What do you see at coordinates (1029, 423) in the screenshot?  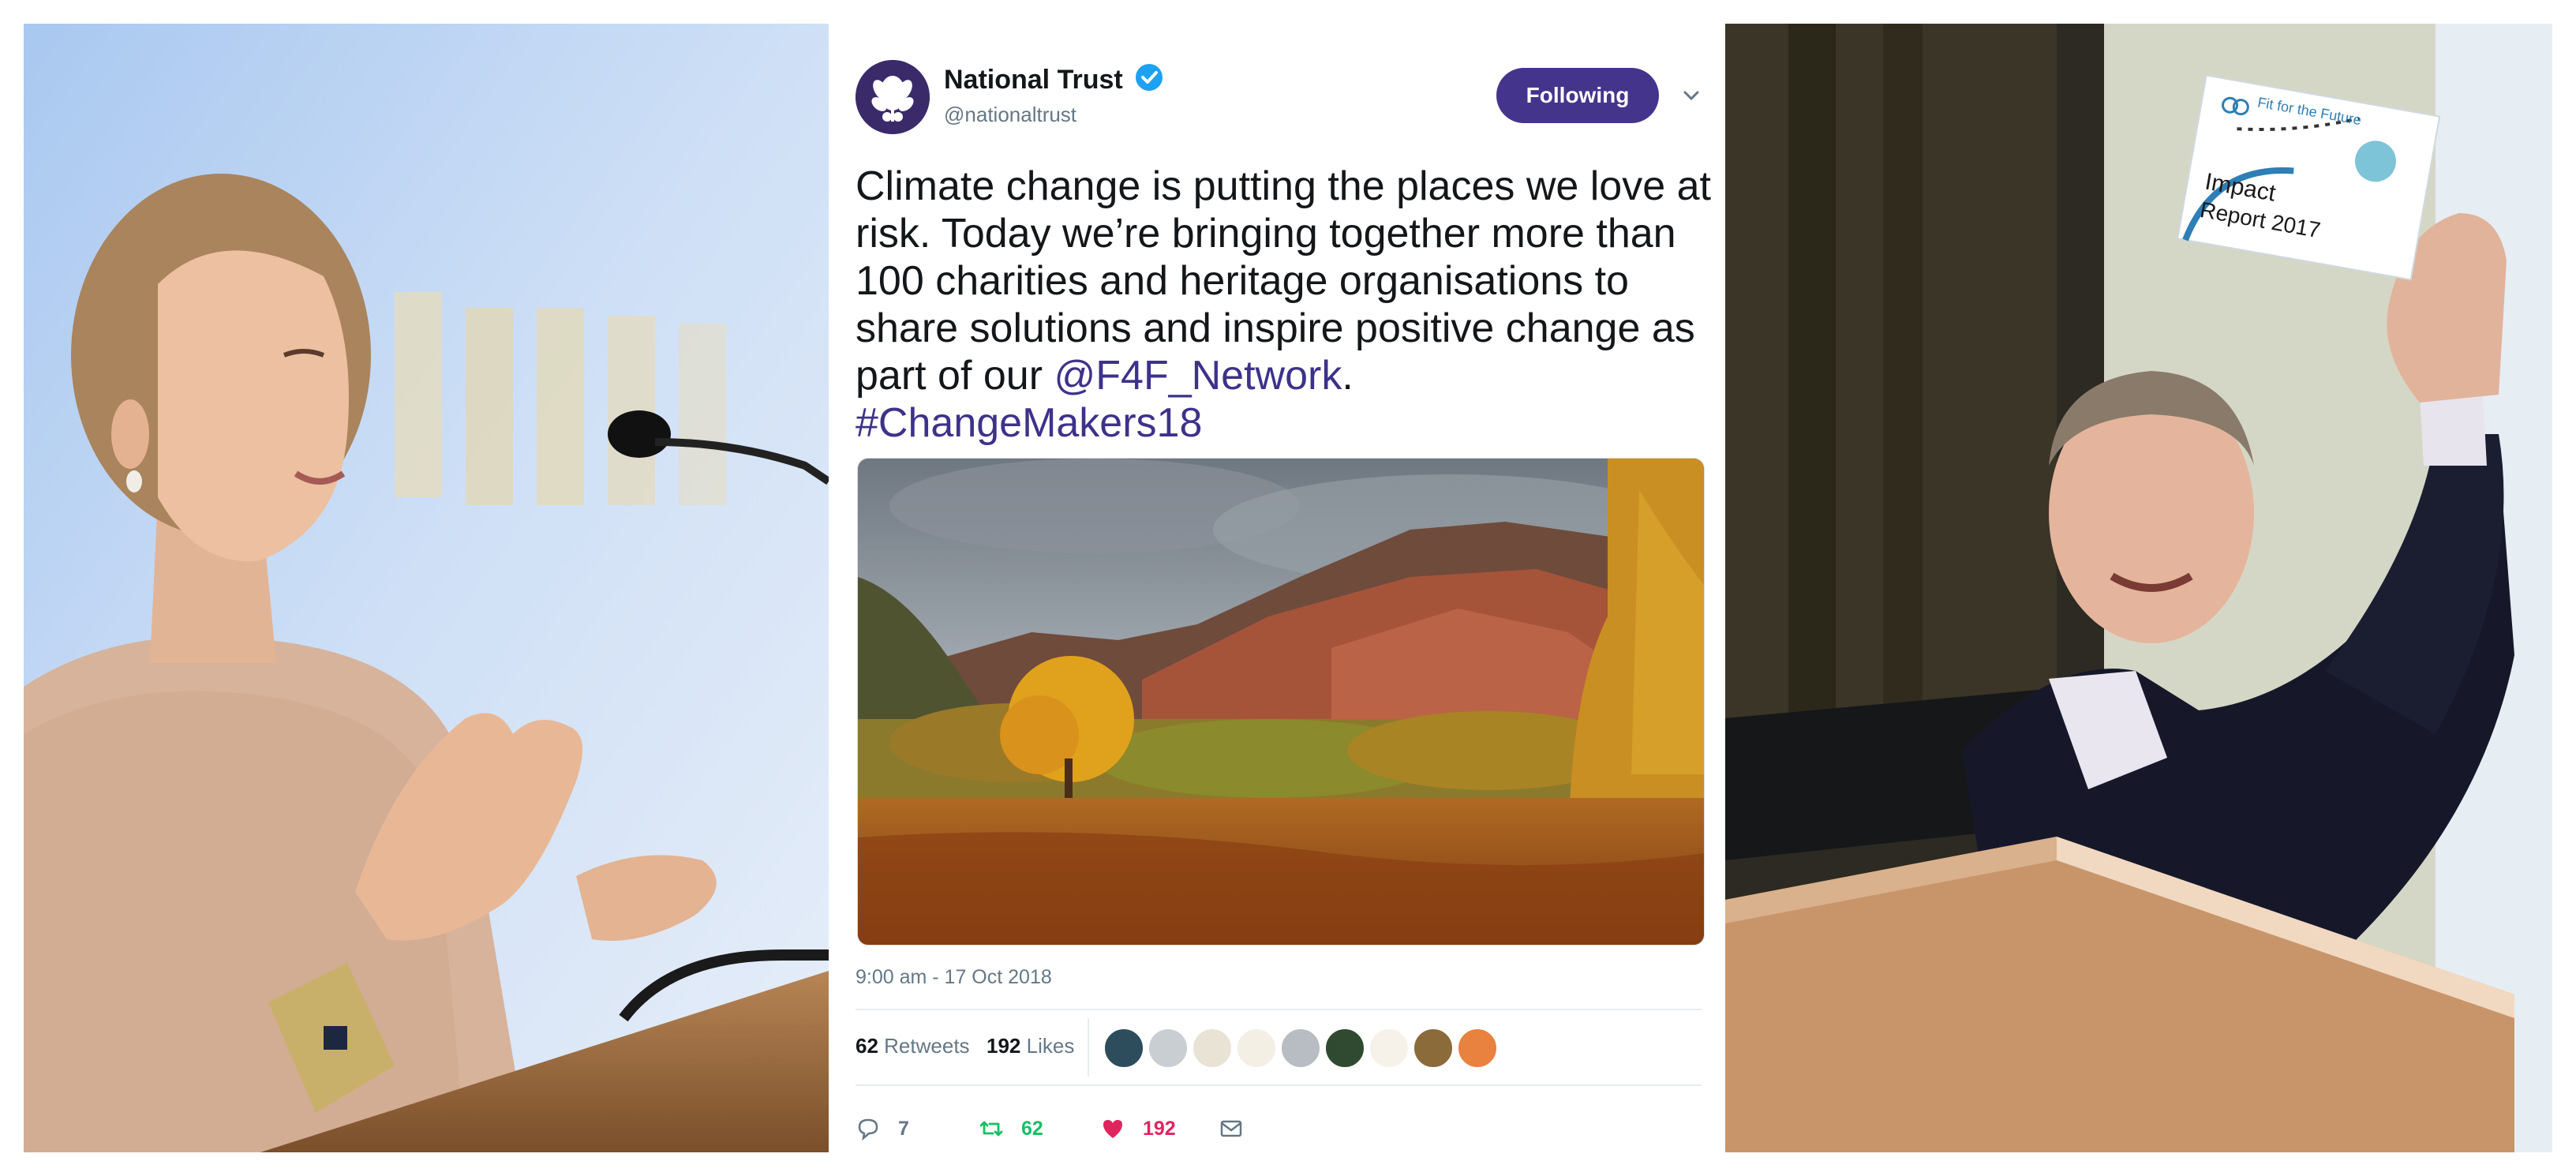 I see `hashtag-link: #ChangeMakers18` at bounding box center [1029, 423].